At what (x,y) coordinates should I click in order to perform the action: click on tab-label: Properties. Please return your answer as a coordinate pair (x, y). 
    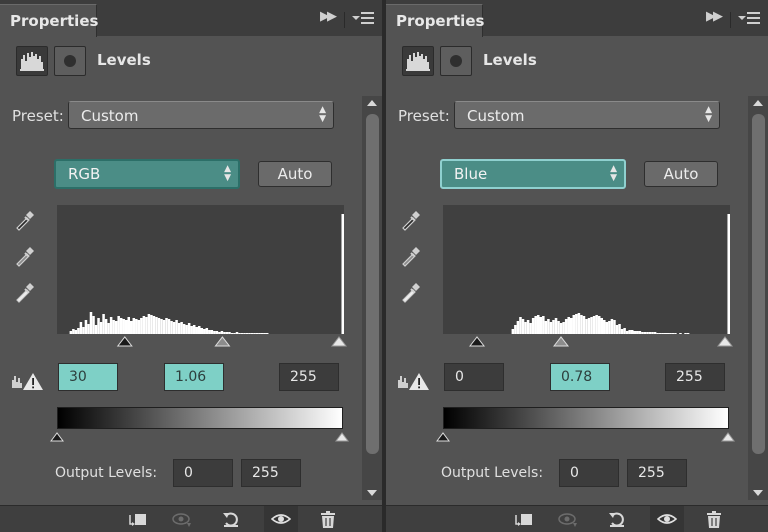
    Looking at the image, I should click on (440, 21).